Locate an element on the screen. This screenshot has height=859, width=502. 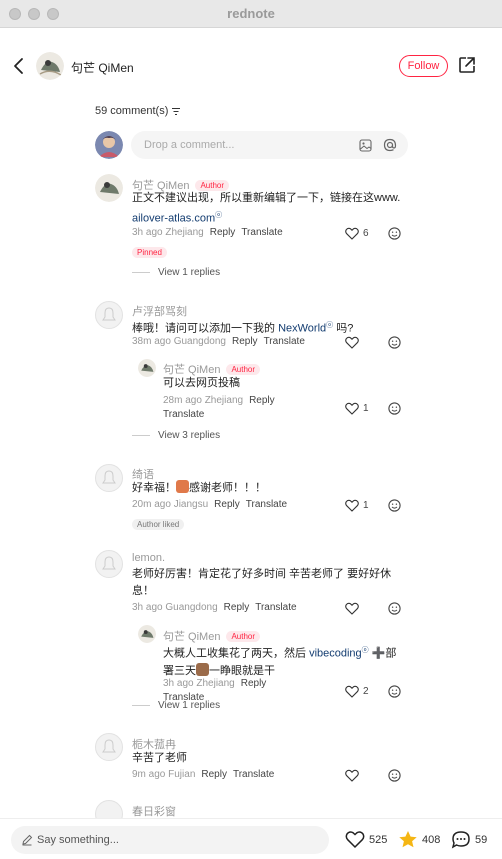
post-like-button: 525 is located at coordinates (366, 839).